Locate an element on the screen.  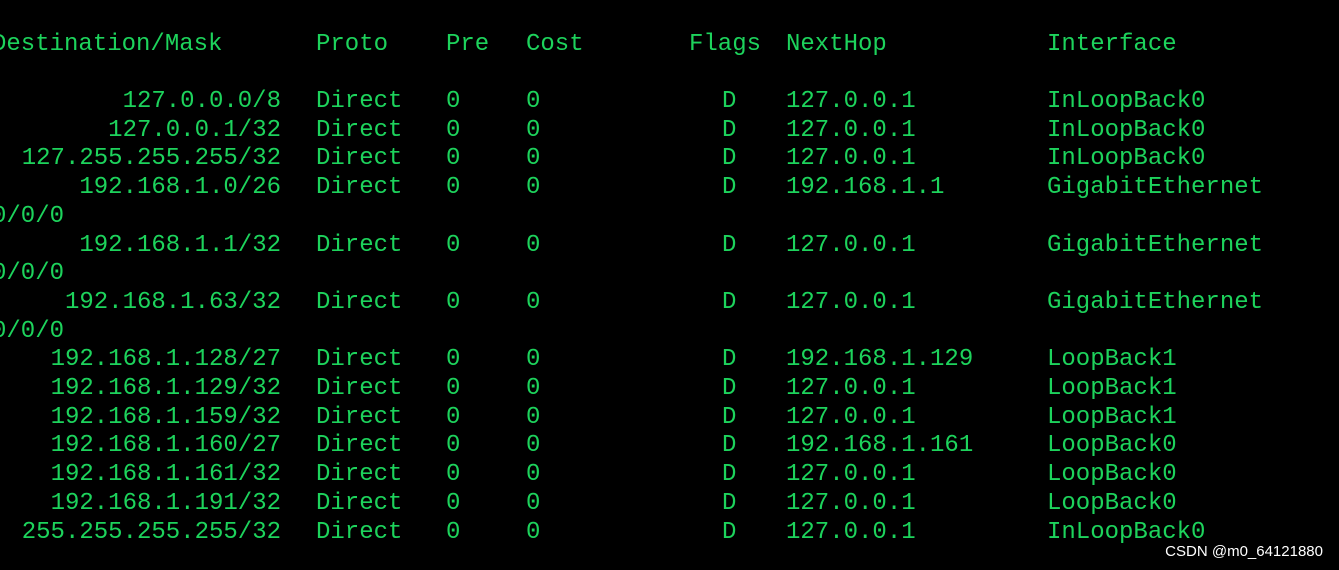
route-destination: 127.255.255.255/32 is located at coordinates (151, 159).